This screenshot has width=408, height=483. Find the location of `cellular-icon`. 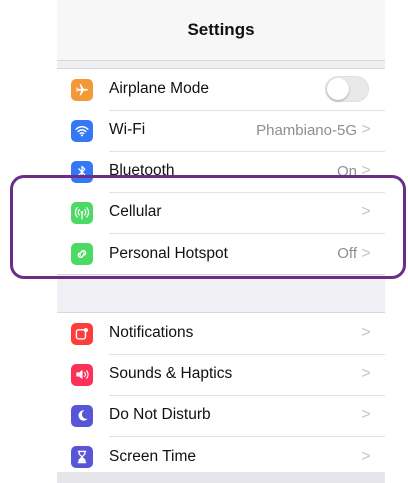

cellular-icon is located at coordinates (82, 212).